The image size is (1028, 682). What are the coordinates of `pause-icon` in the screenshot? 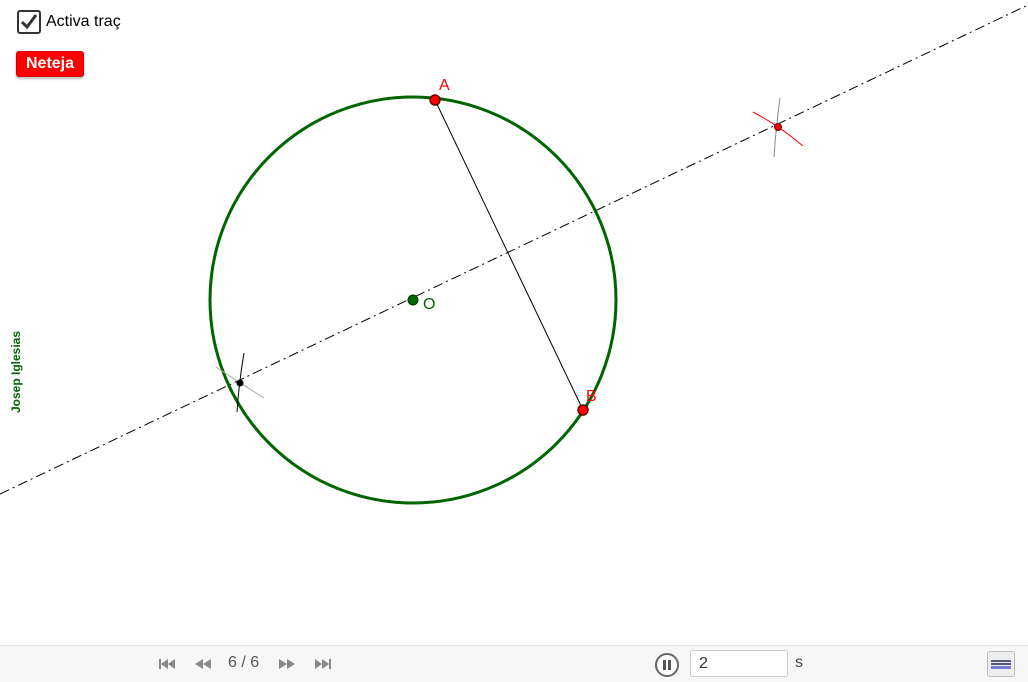 It's located at (667, 665).